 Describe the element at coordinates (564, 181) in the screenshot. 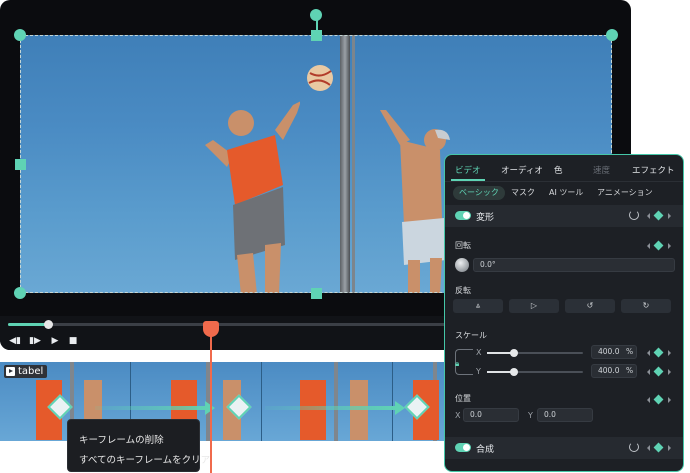

I see `tab-divider` at that location.